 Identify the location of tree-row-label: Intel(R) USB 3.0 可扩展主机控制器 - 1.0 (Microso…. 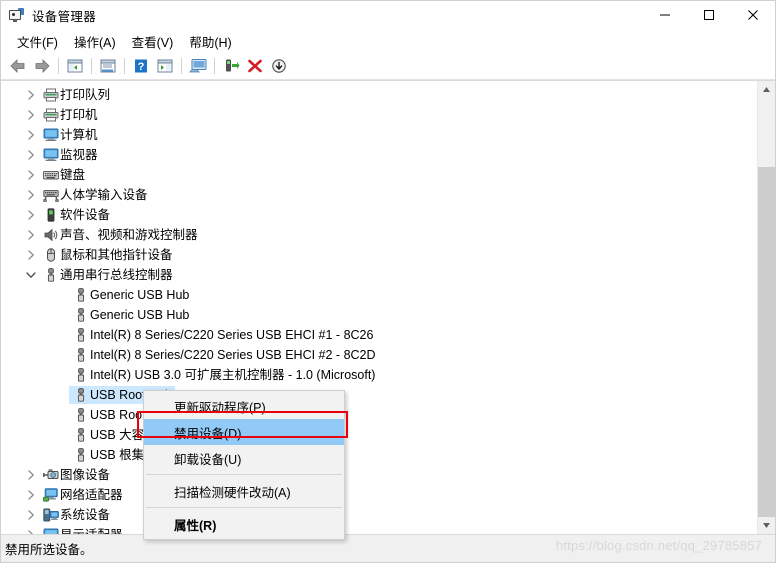
(233, 375).